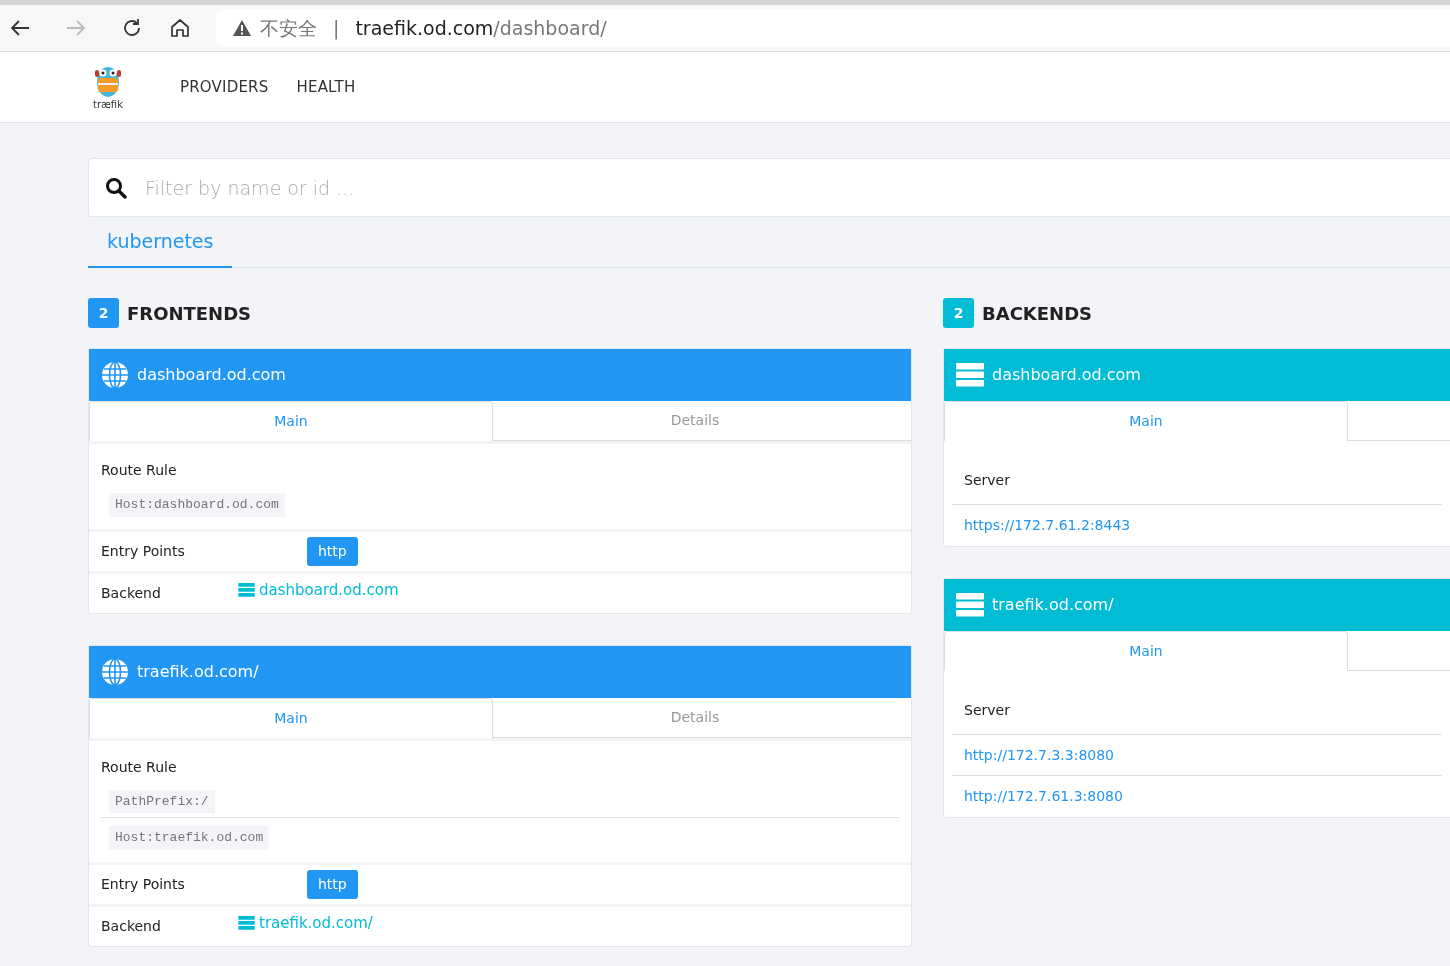  I want to click on address-bar: 不安全 | traefik.od.com/dashboard/, so click(833, 28).